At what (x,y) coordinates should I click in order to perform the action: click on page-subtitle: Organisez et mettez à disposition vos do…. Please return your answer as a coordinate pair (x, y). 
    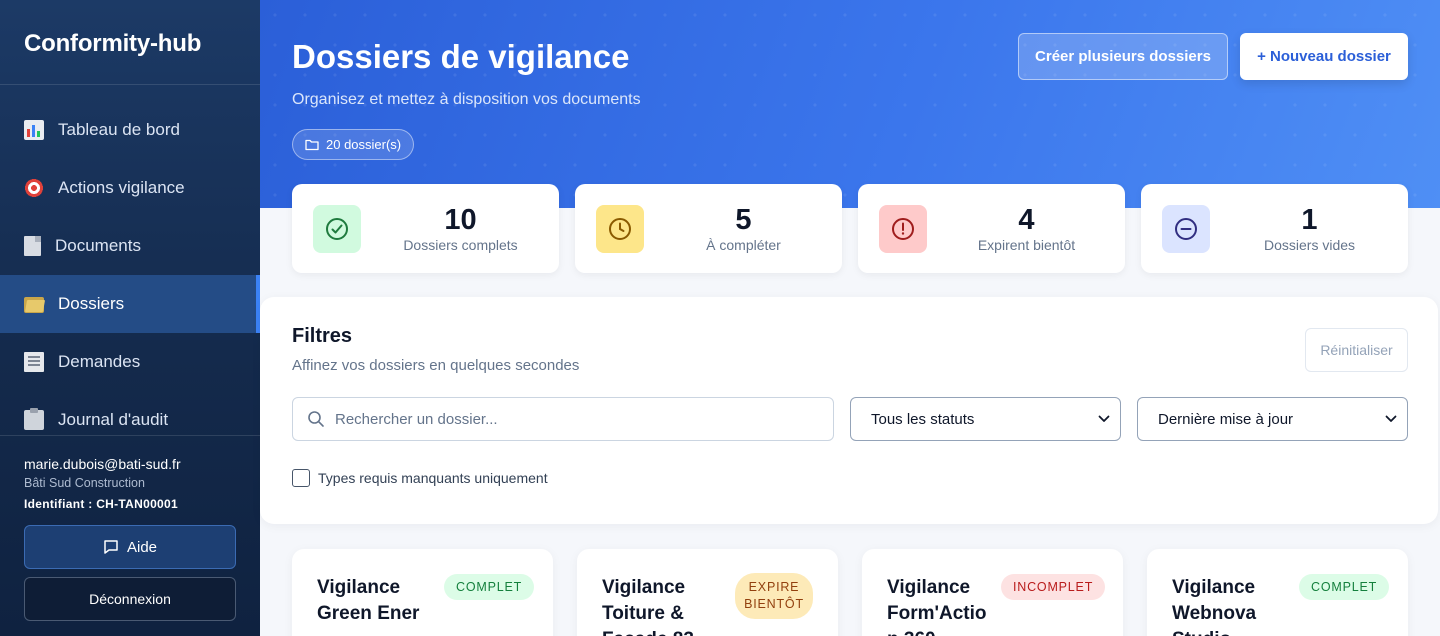
    Looking at the image, I should click on (466, 99).